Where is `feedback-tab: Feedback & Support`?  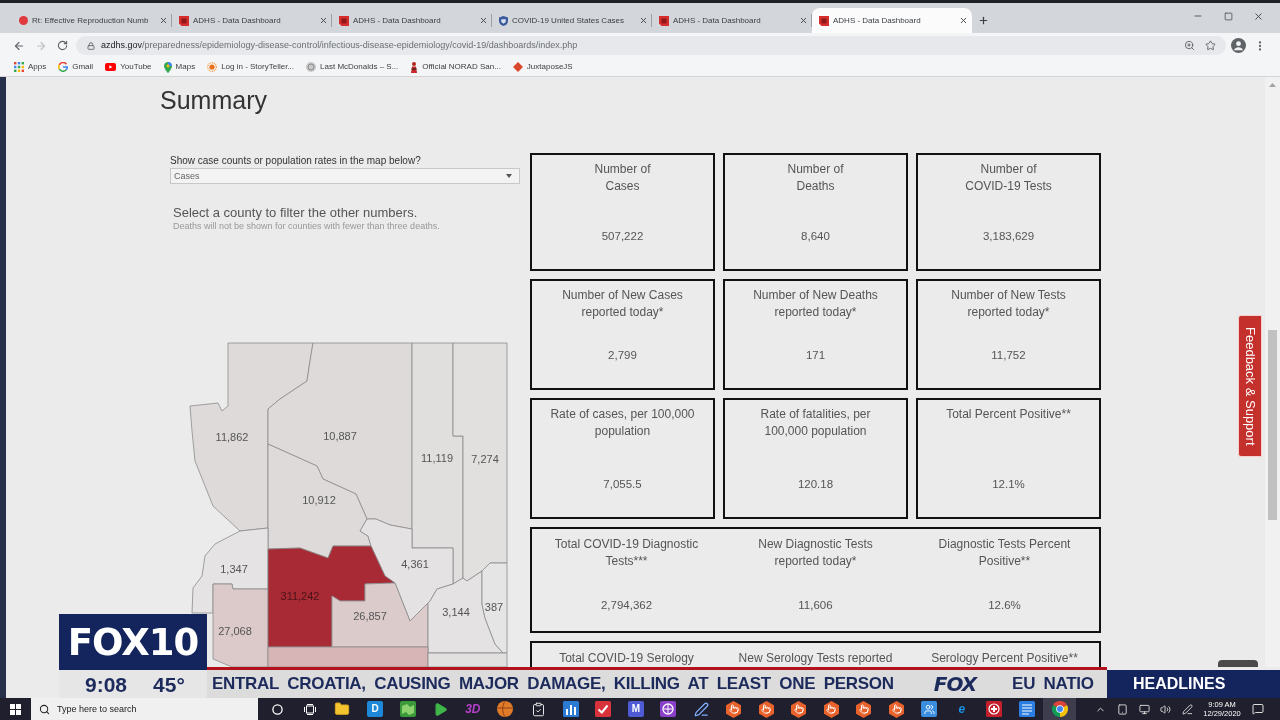 feedback-tab: Feedback & Support is located at coordinates (1250, 386).